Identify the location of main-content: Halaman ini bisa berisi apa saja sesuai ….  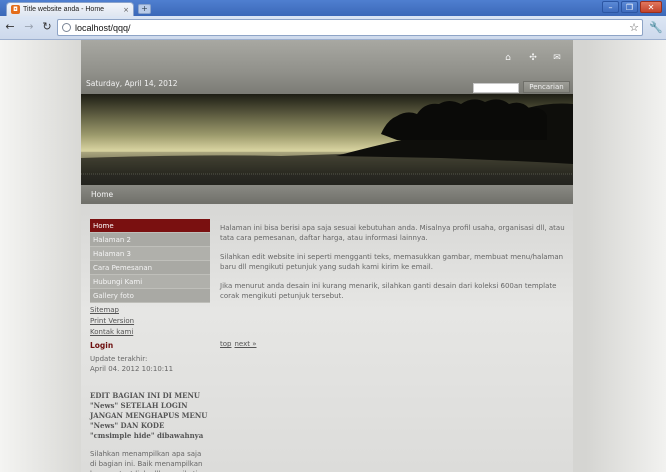
(392, 266).